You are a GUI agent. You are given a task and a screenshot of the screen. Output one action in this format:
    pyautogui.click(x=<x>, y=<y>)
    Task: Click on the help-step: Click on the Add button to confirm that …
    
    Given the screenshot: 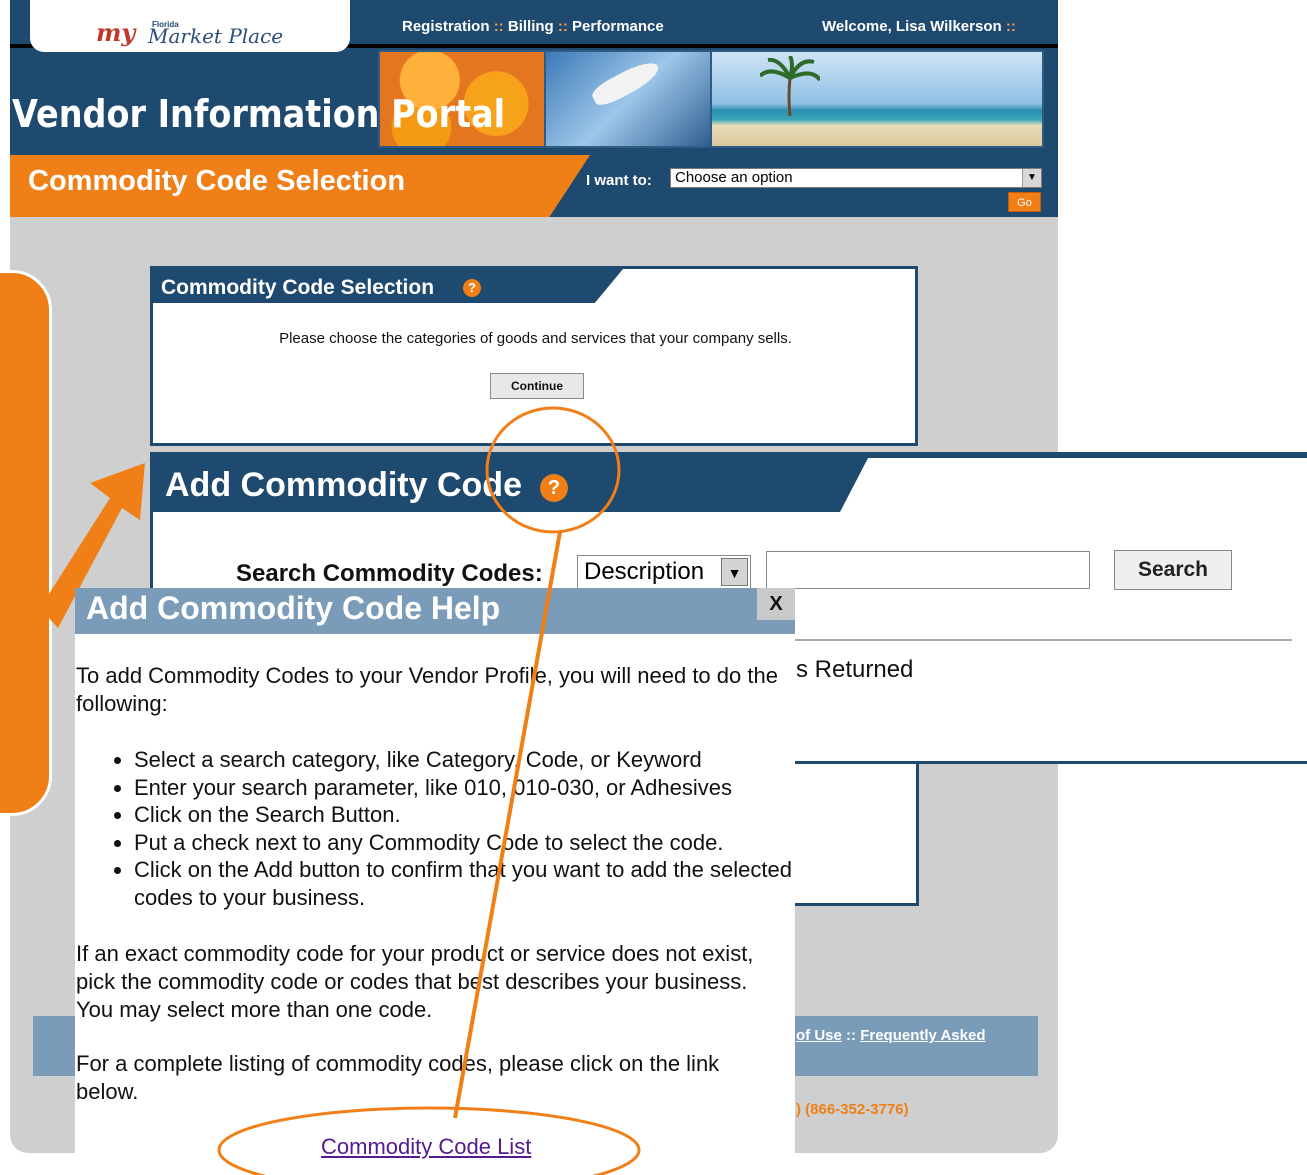 What is the action you would take?
    pyautogui.click(x=479, y=883)
    